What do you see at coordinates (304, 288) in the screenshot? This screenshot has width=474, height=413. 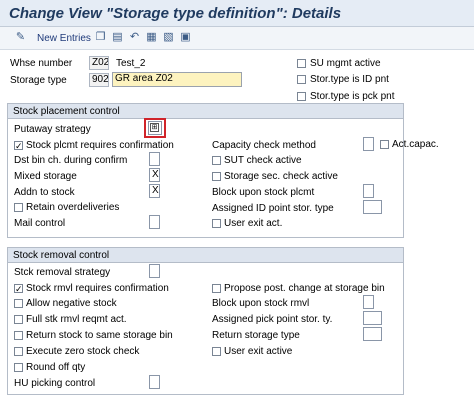 I see `propose-post-change-label: Propose post. change at storage bin` at bounding box center [304, 288].